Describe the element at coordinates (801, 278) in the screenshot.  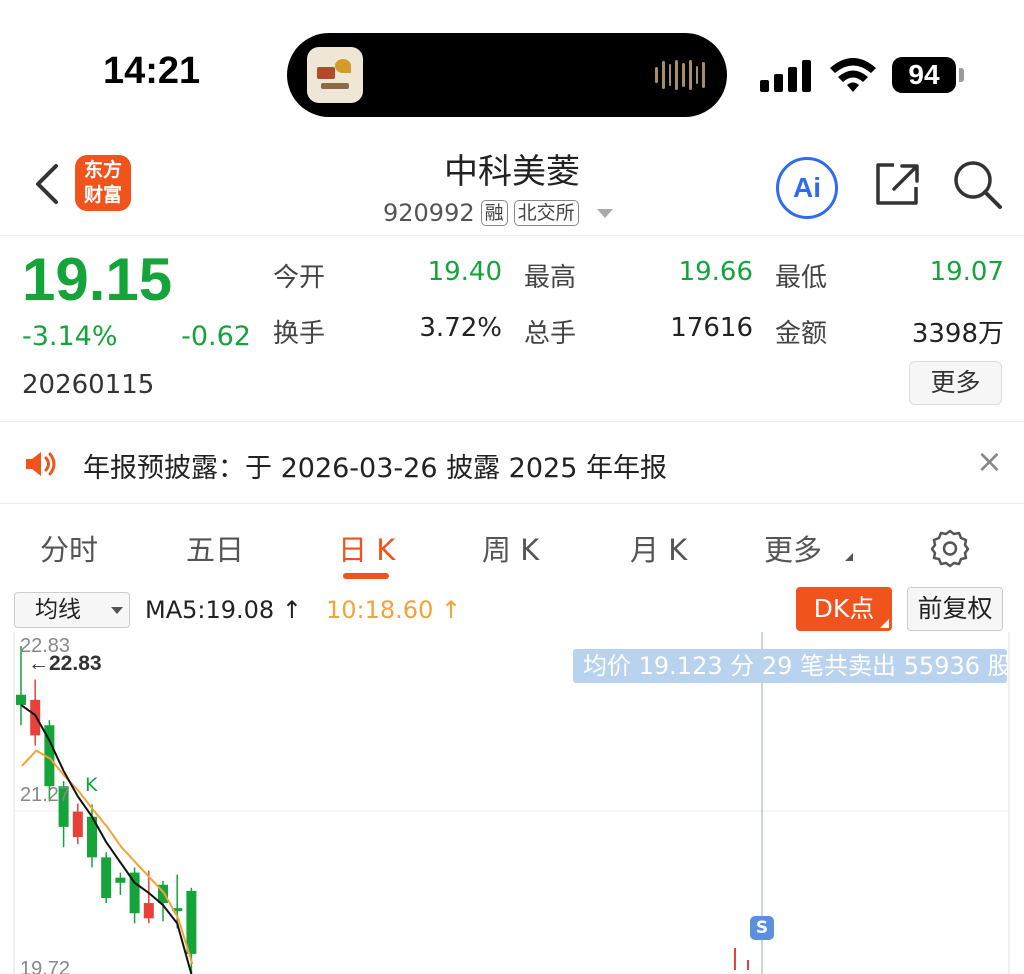
I see `low-label: 最低` at that location.